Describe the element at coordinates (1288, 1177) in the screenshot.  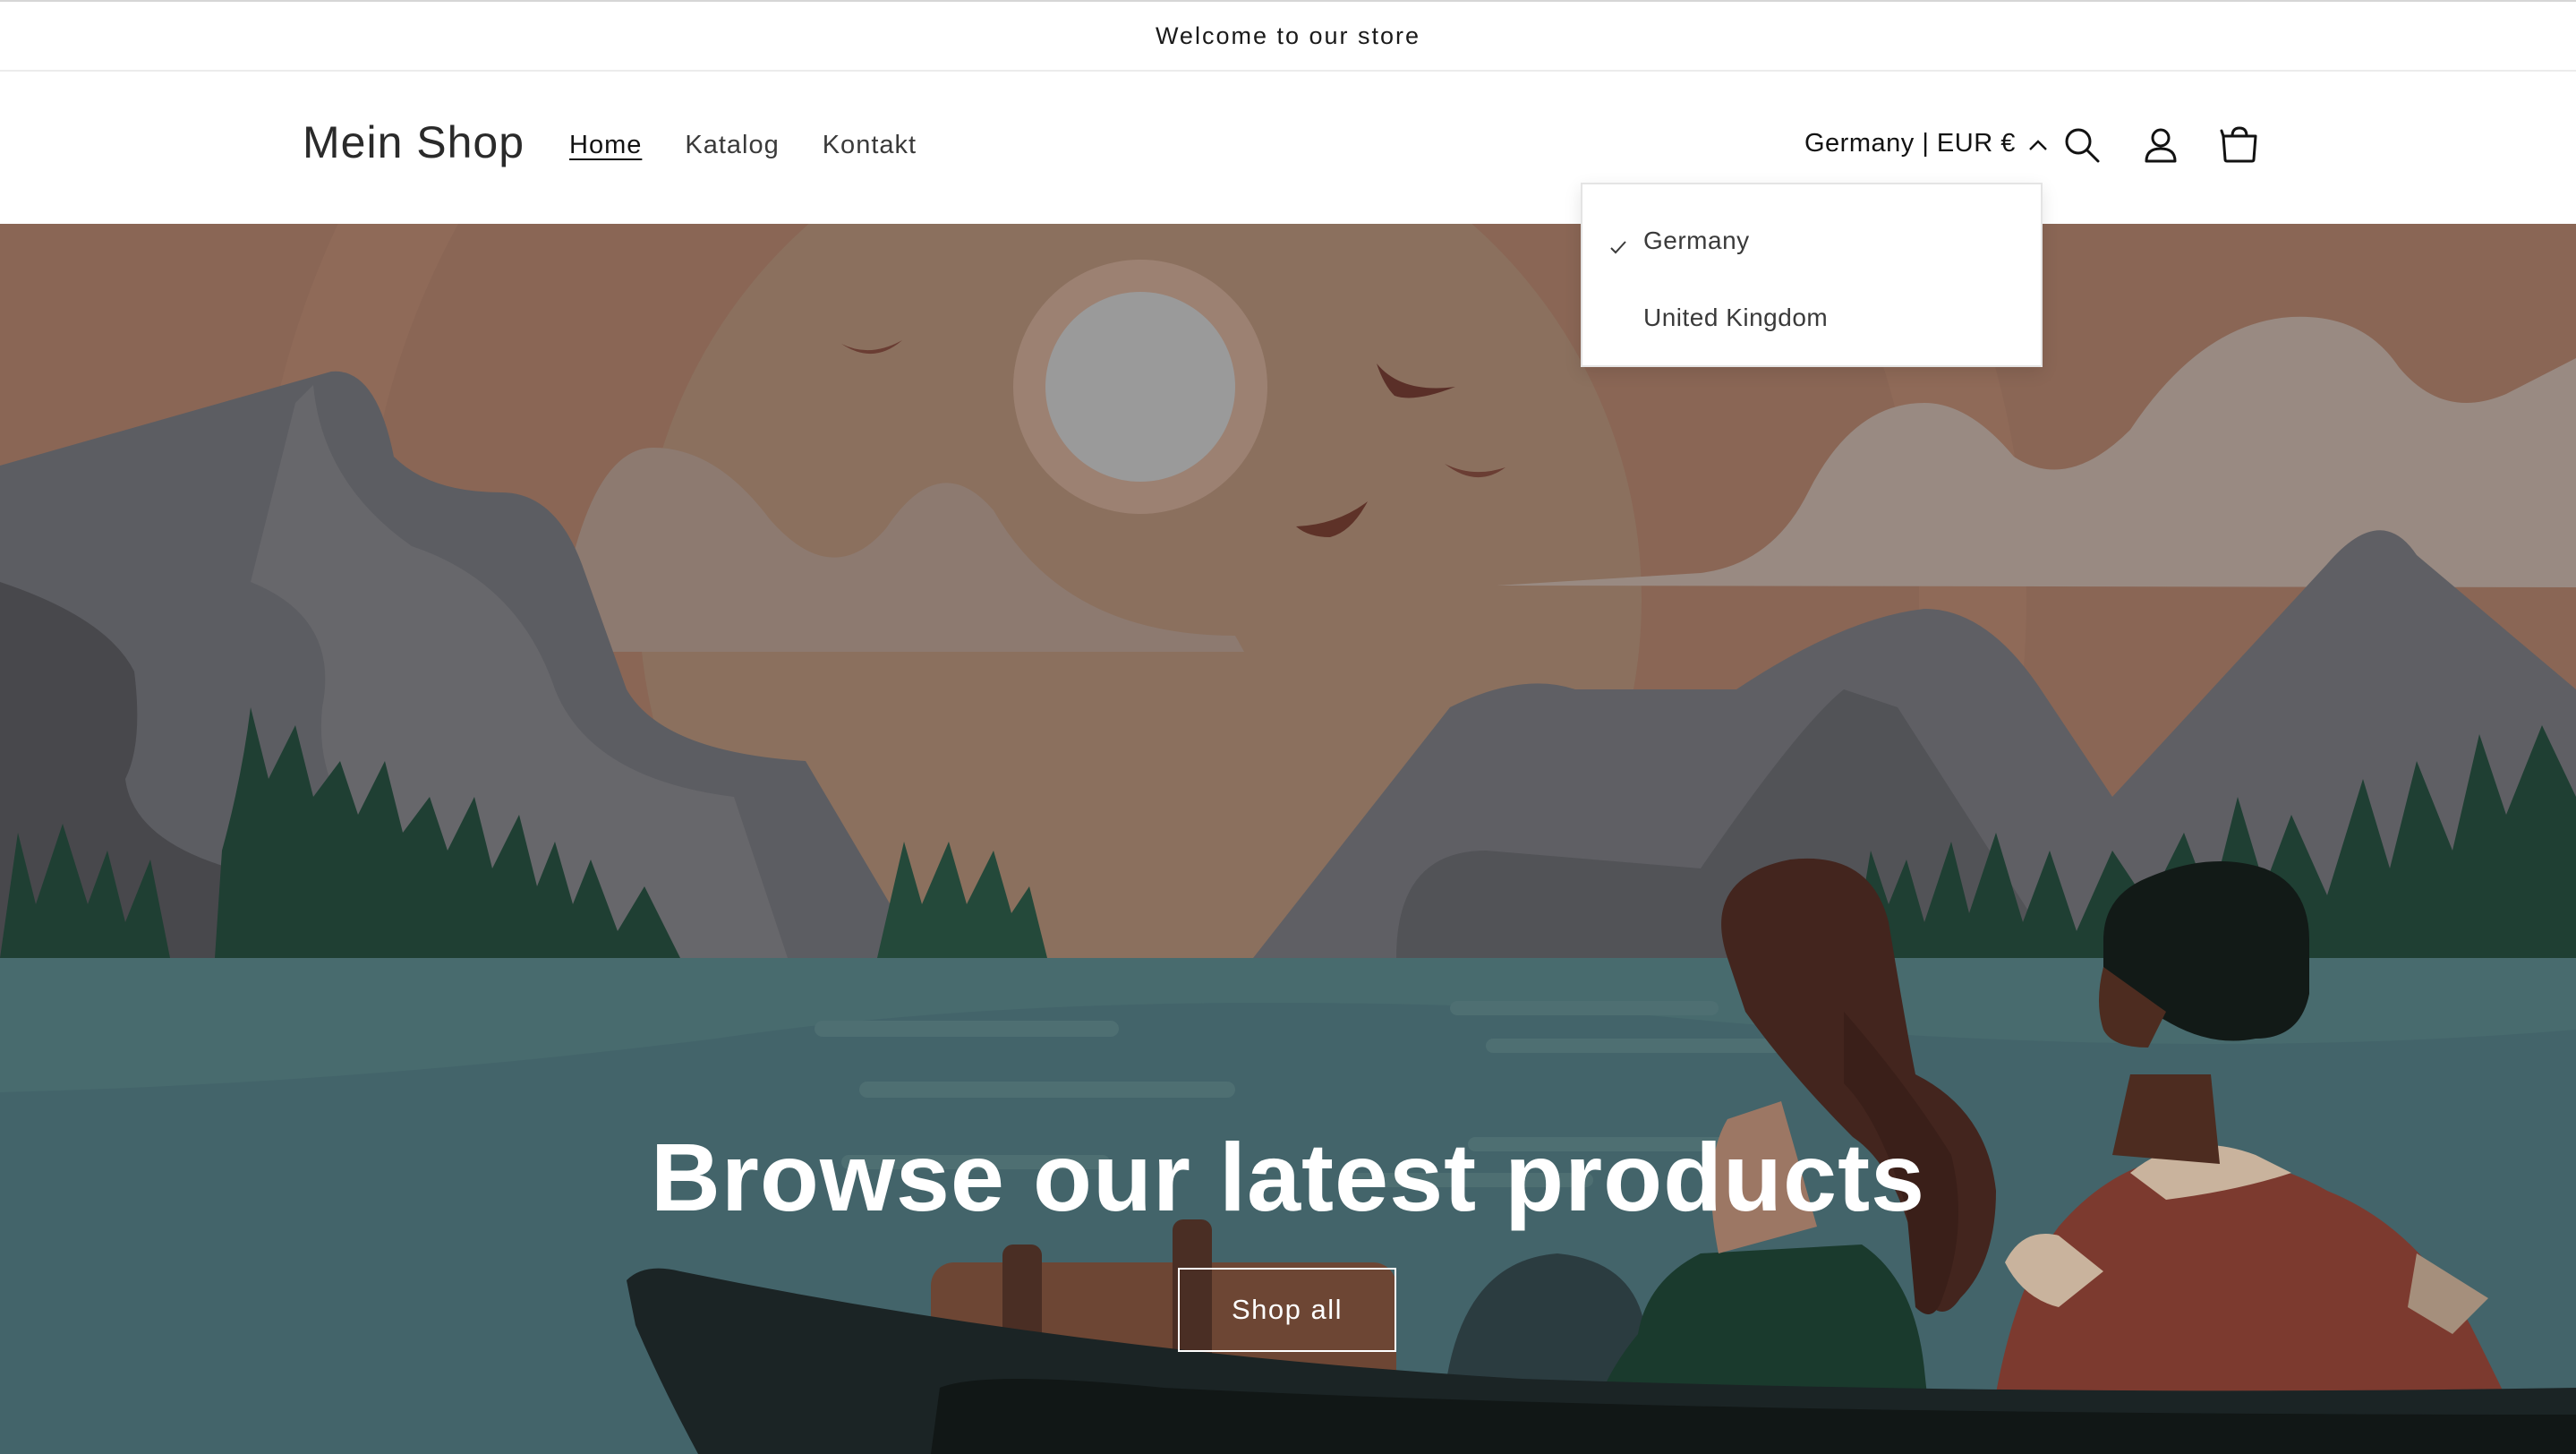
I see `hero-title: Browse our latest products` at that location.